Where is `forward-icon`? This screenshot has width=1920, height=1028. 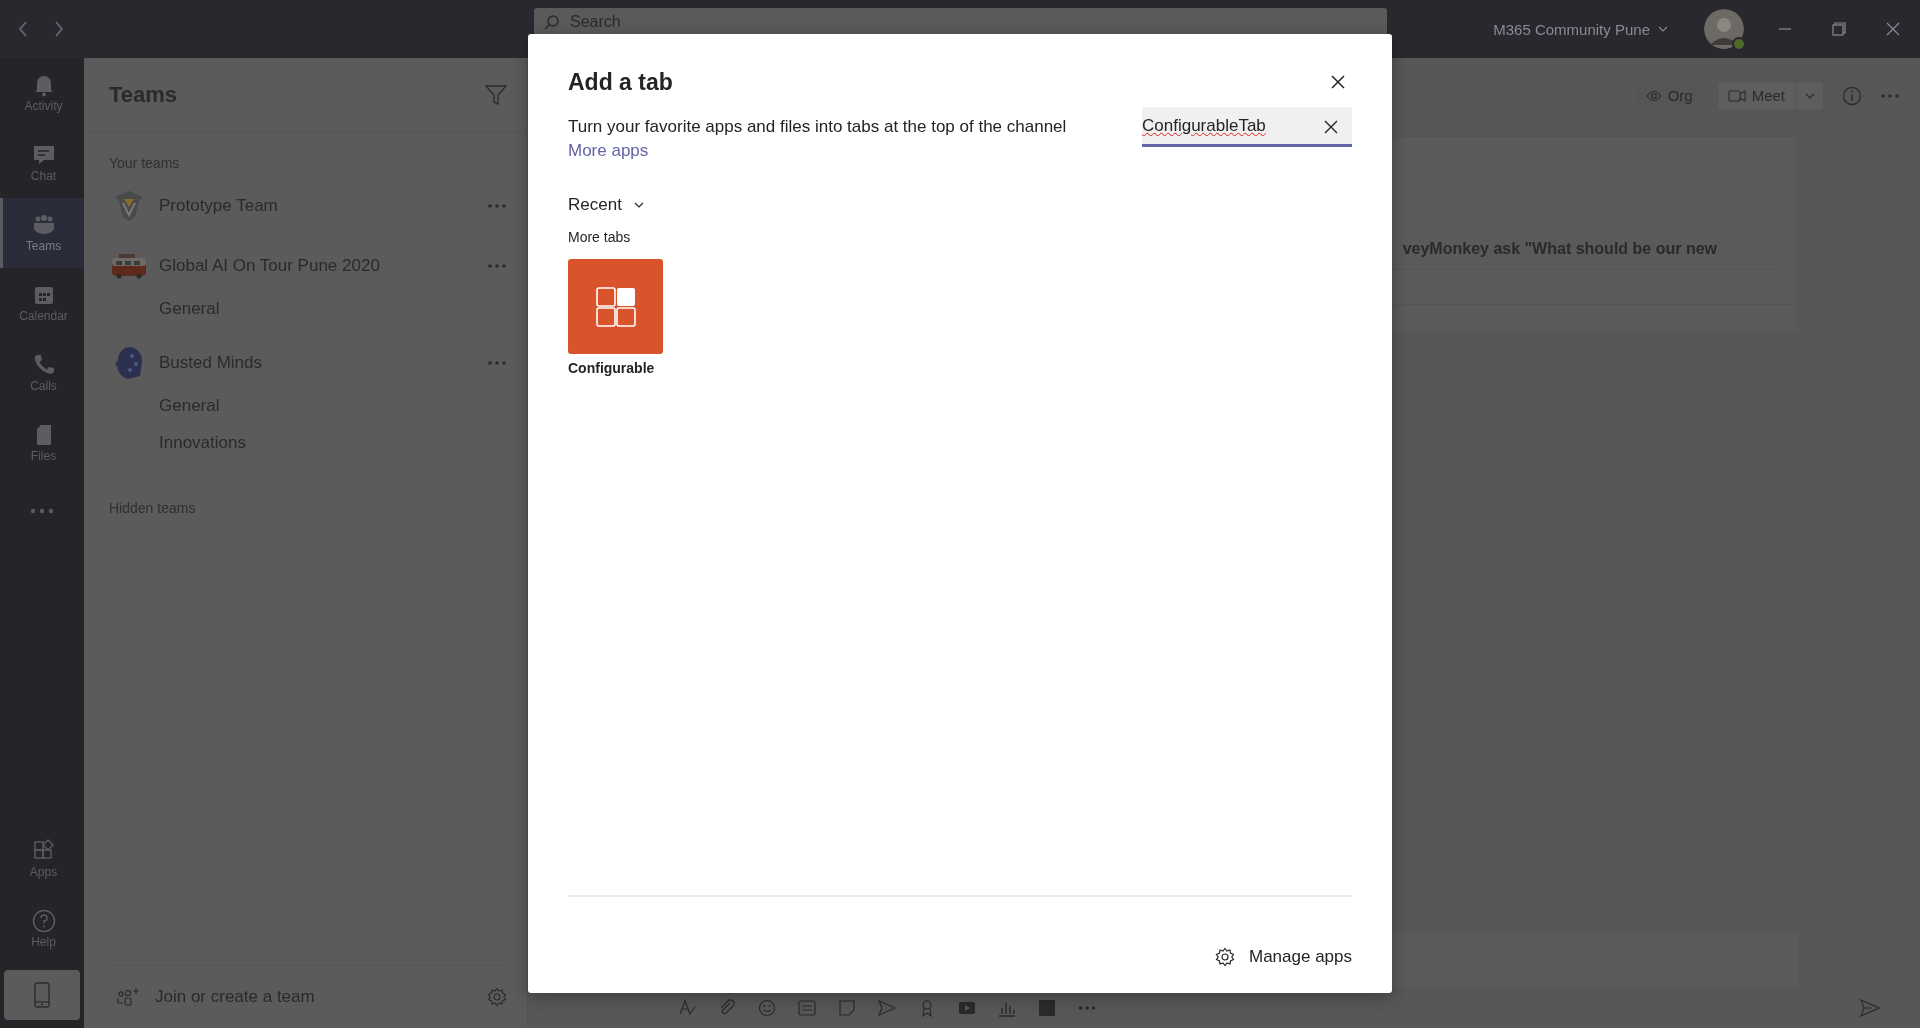
forward-icon is located at coordinates (59, 29).